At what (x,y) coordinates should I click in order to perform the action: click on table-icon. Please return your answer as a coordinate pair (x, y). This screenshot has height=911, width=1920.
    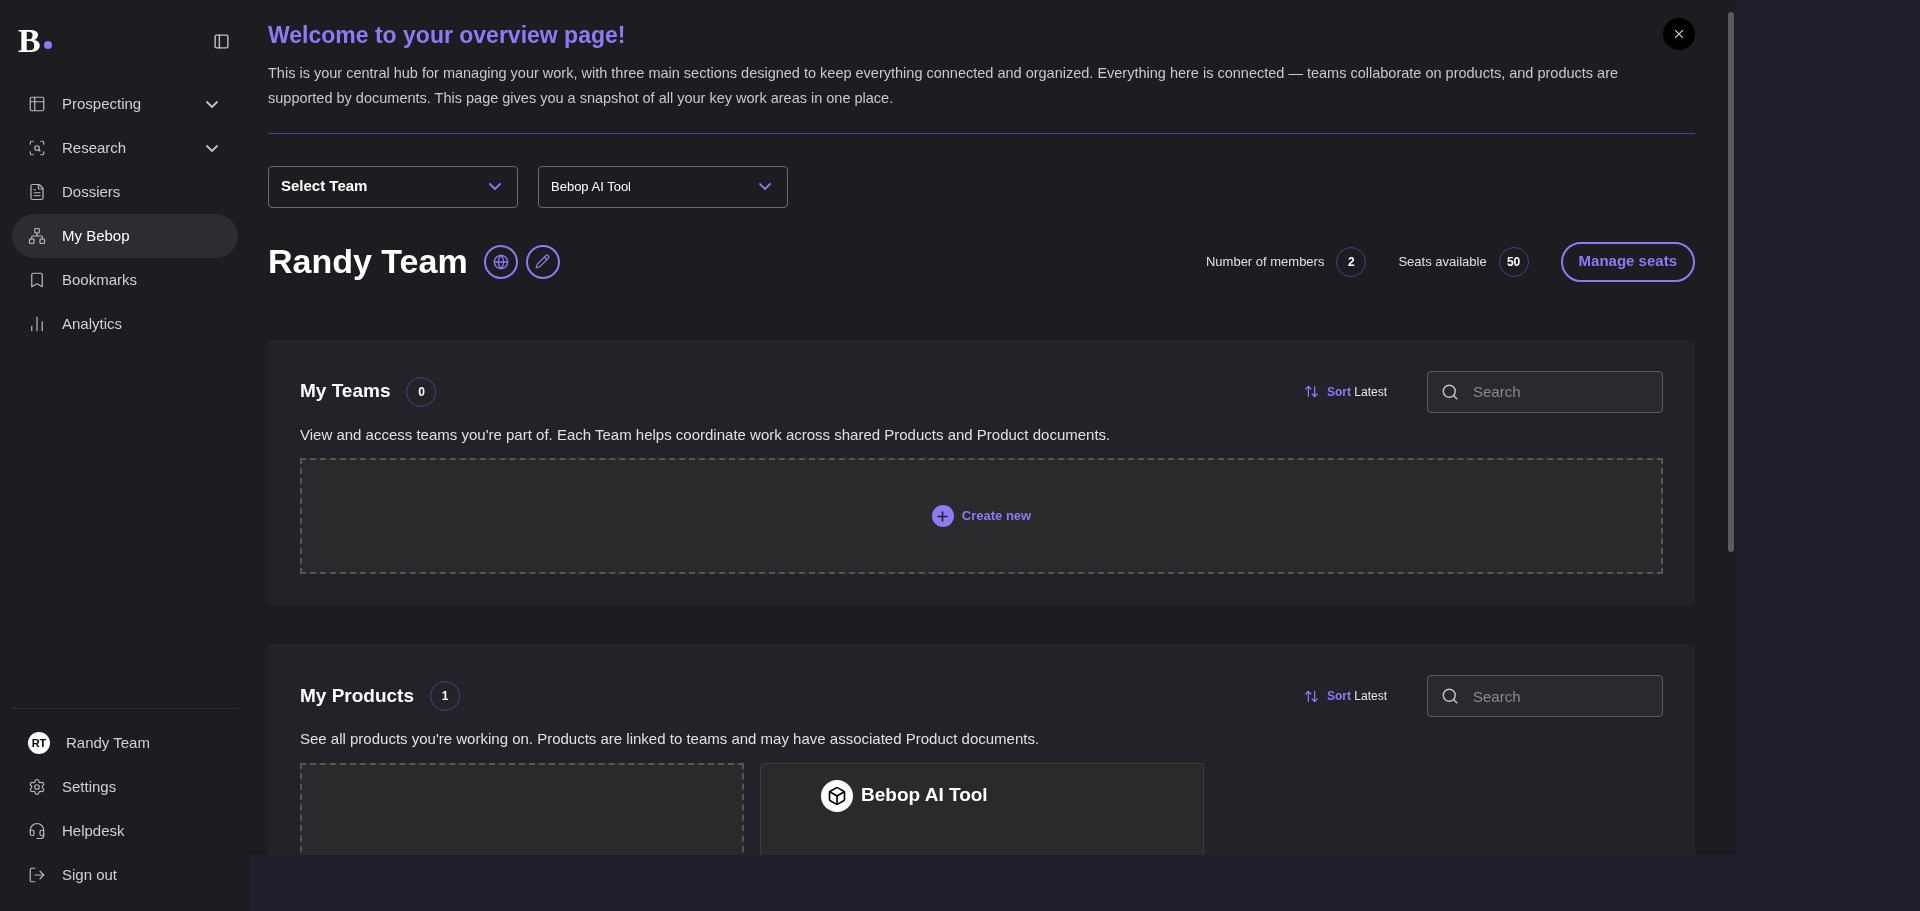
    Looking at the image, I should click on (37, 104).